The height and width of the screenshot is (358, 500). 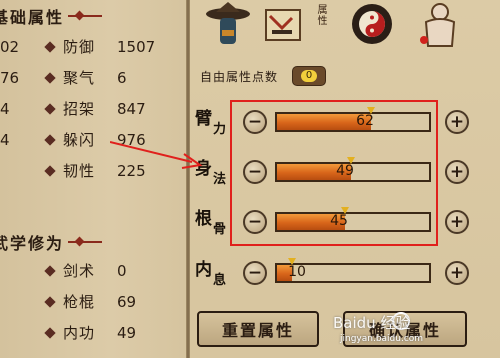 What do you see at coordinates (220, 280) in the screenshot?
I see `calligraphy-char: 息` at bounding box center [220, 280].